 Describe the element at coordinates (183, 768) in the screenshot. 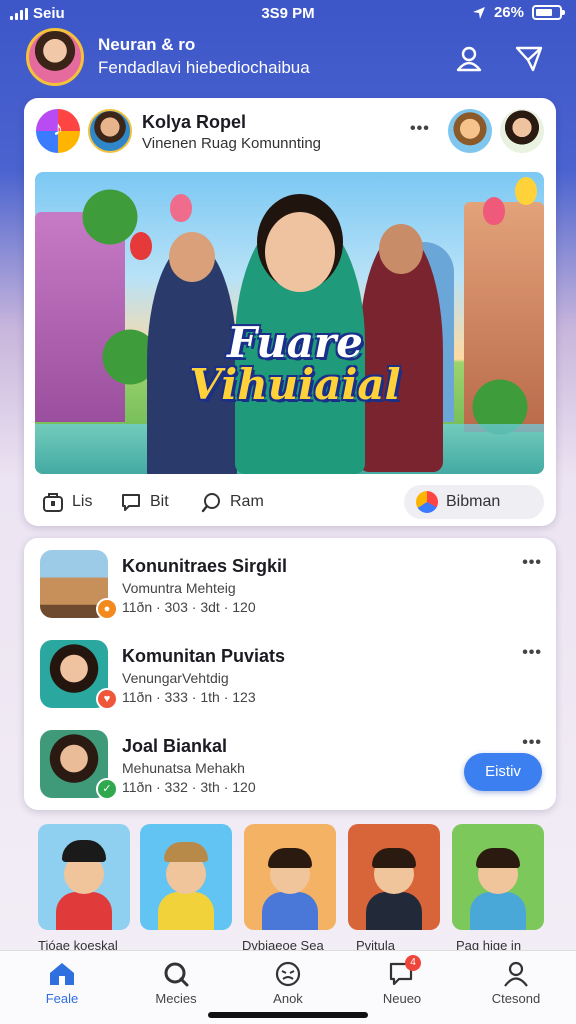

I see `community-subtitle: Mehunatsa Mehakh` at that location.